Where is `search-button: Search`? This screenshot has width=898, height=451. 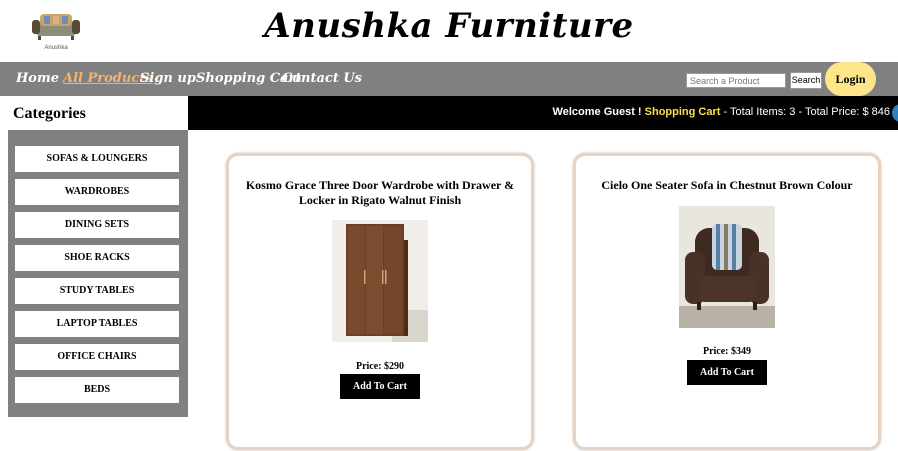 search-button: Search is located at coordinates (806, 80).